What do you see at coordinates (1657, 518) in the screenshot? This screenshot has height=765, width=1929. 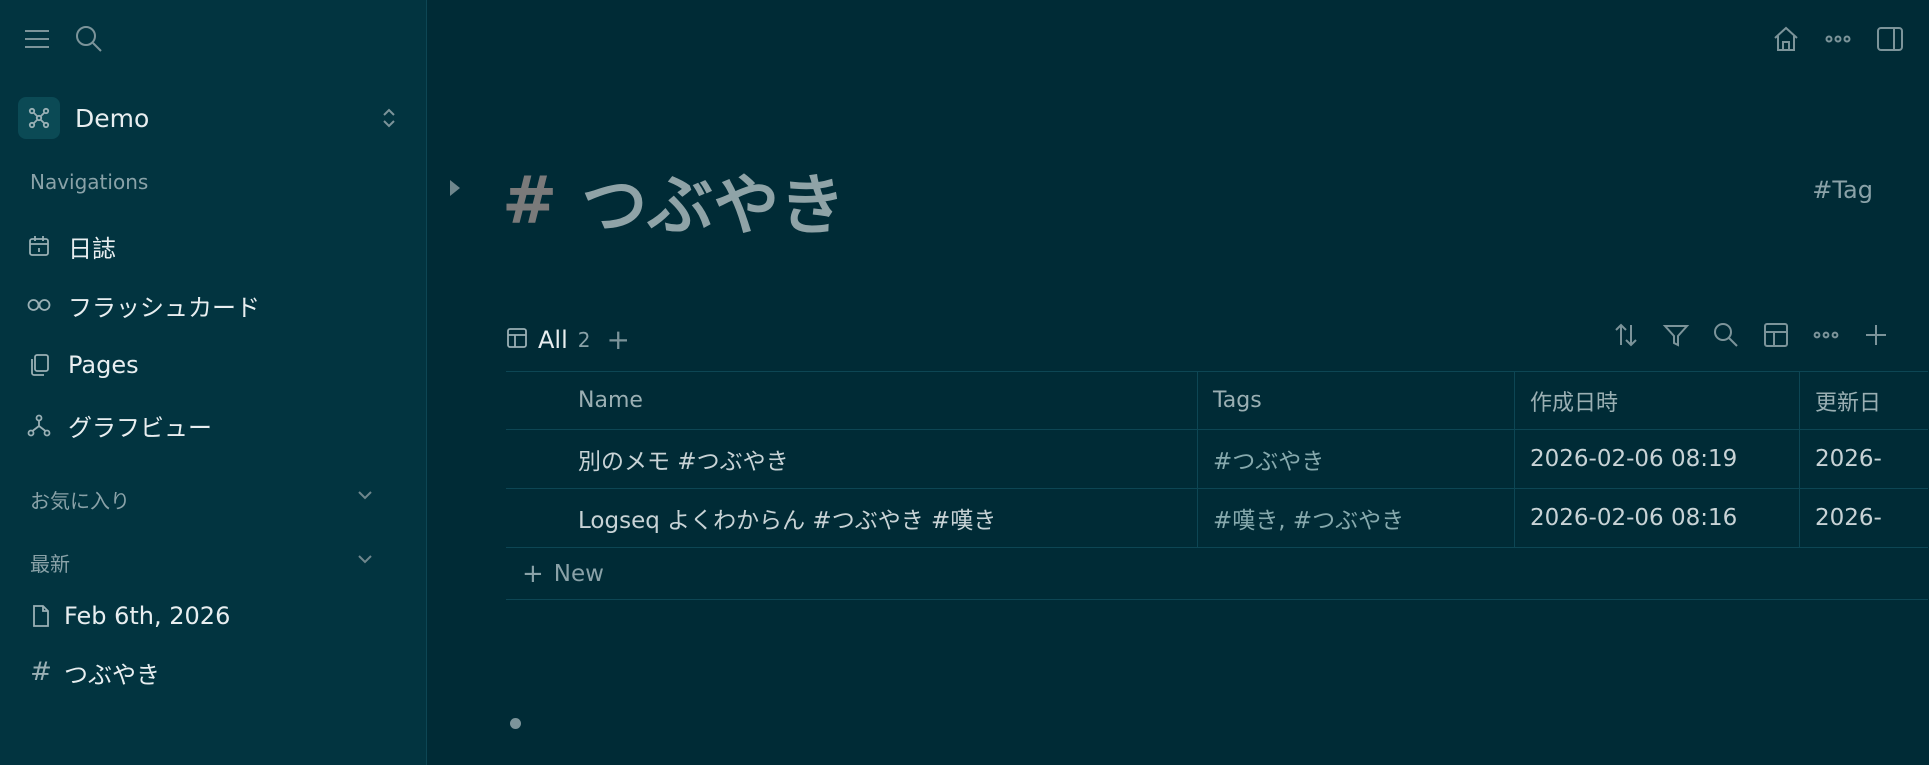 I see `cell-created: 2026-02-06 08:16` at bounding box center [1657, 518].